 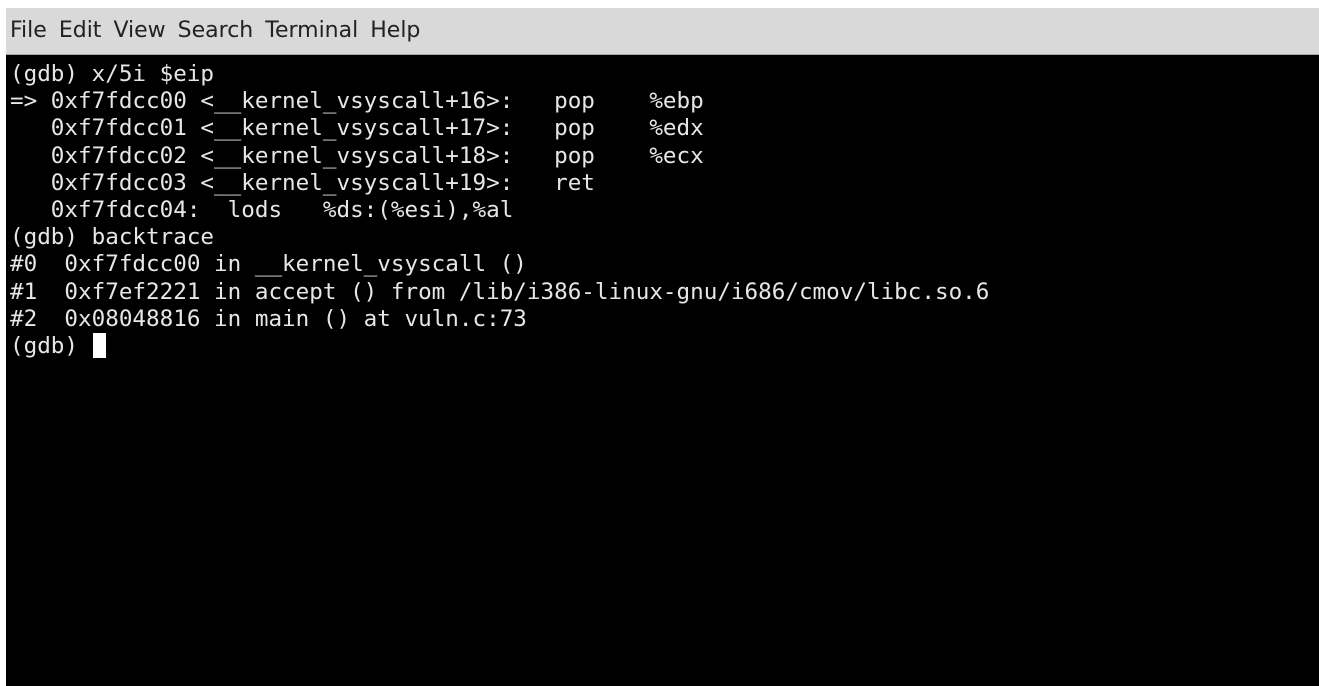 I want to click on terminal-line-disasm: 0xf7fdcc03 <__kernel_vsyscall+19>: ret, so click(x=302, y=182).